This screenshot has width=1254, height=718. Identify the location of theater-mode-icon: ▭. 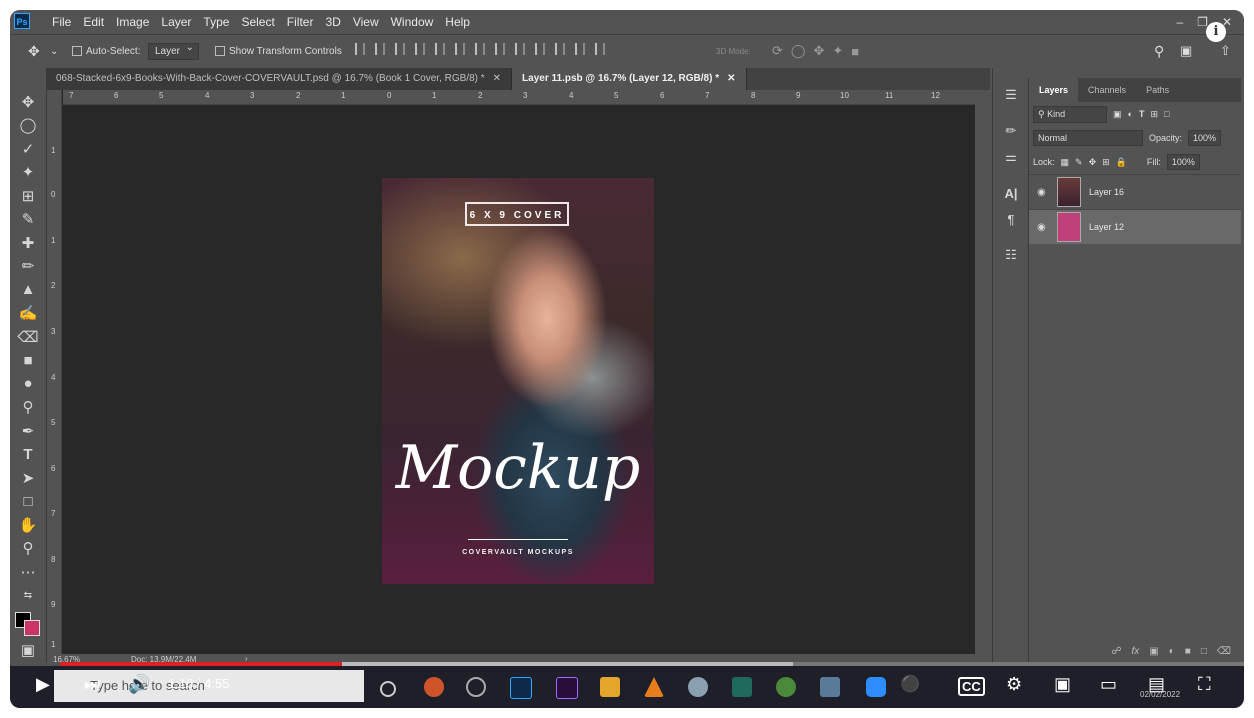
(1108, 684).